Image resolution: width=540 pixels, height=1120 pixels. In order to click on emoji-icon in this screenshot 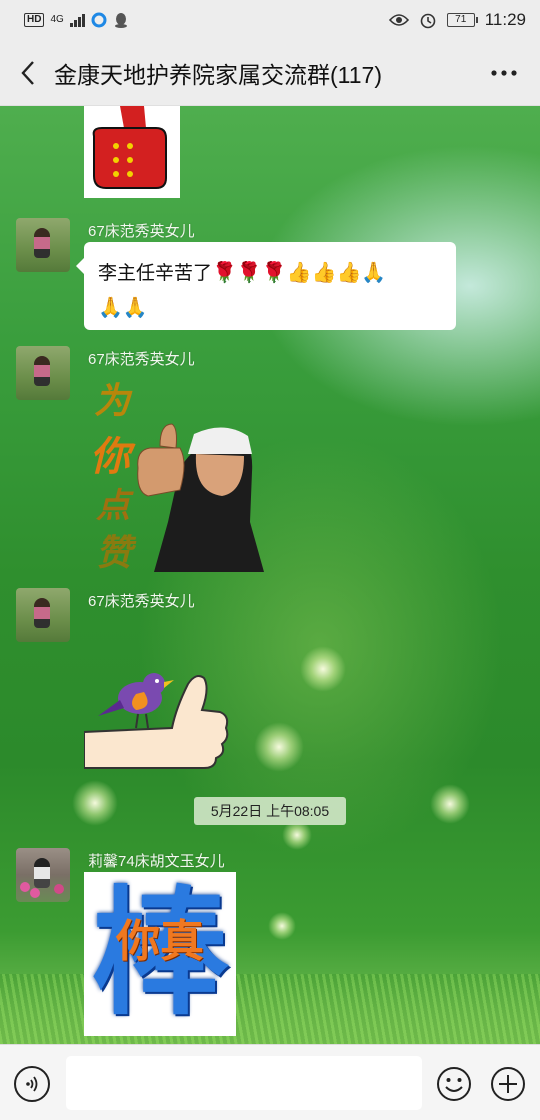, I will do `click(454, 1084)`.